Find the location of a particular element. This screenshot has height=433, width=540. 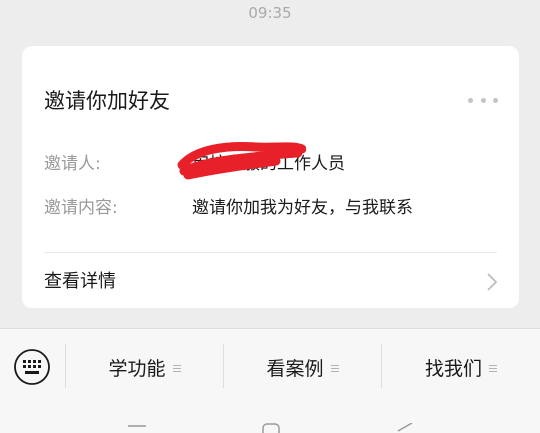

menu-item-learn: 学功能 is located at coordinates (144, 367).